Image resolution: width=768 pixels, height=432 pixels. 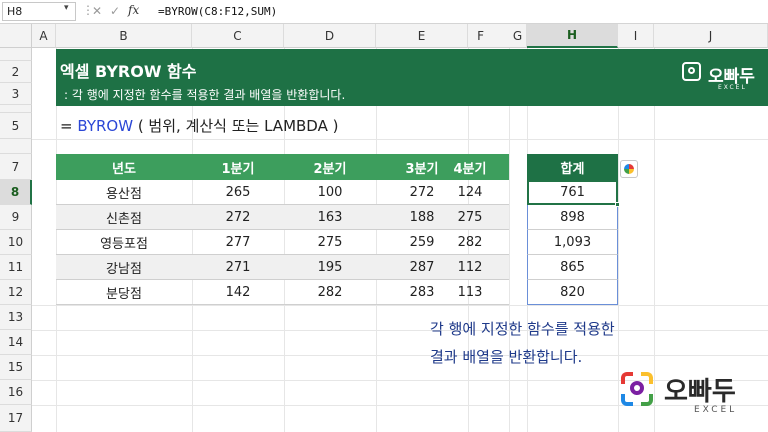 I want to click on row-header-16: 16, so click(x=16, y=392).